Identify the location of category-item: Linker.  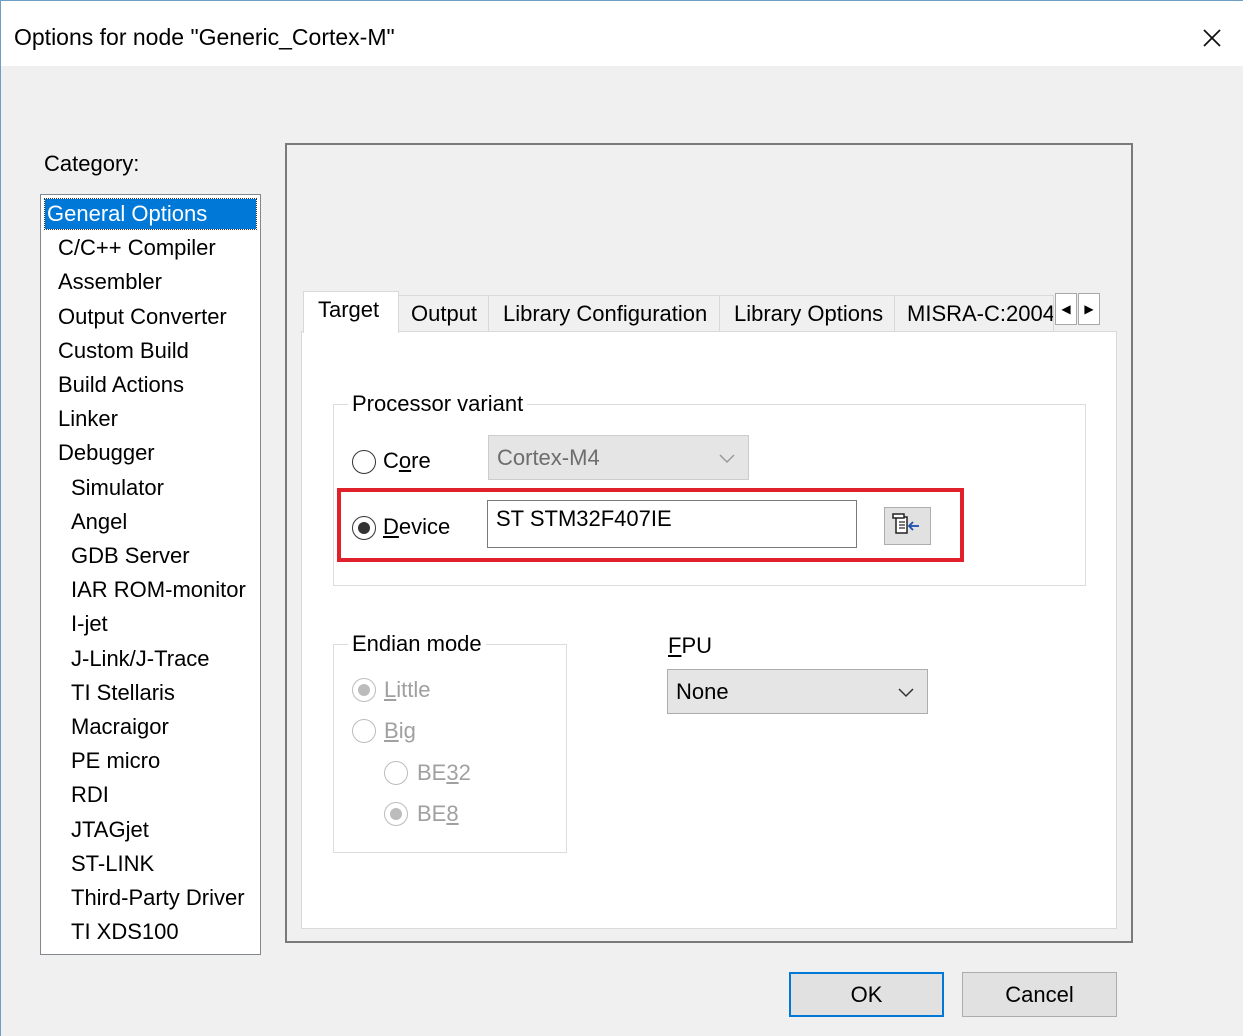
(88, 419).